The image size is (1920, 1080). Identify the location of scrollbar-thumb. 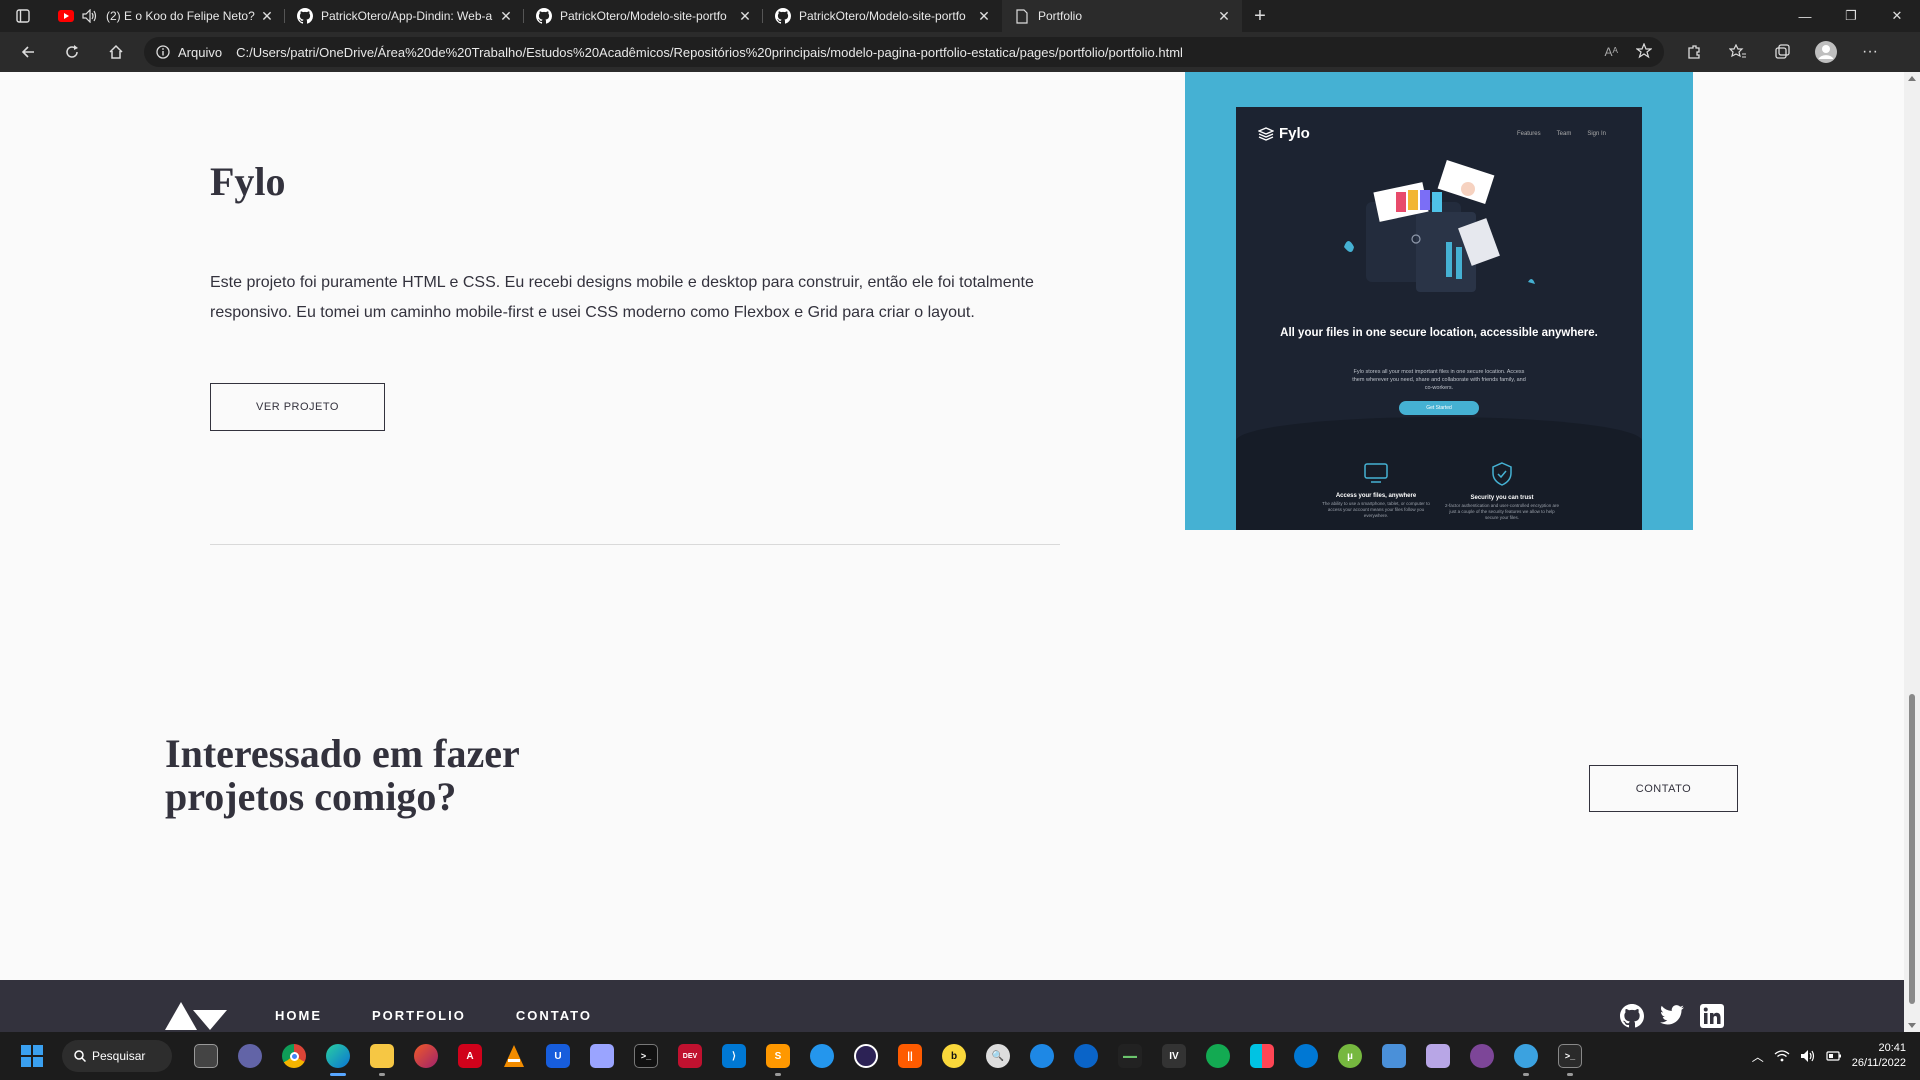
(1912, 849).